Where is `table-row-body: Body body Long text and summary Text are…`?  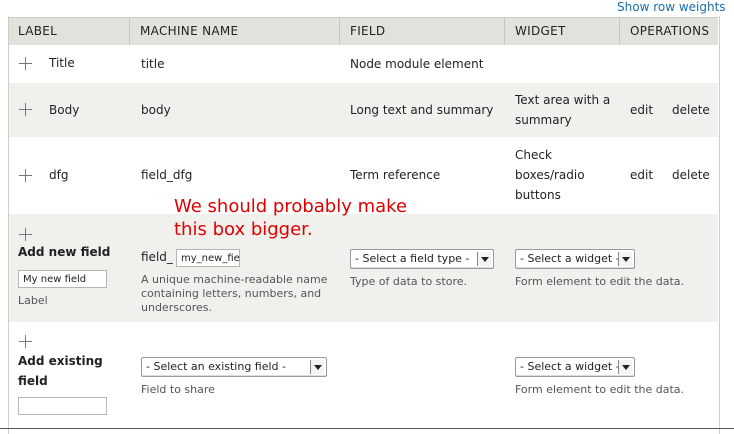 table-row-body: Body body Long text and summary Text are… is located at coordinates (363, 110).